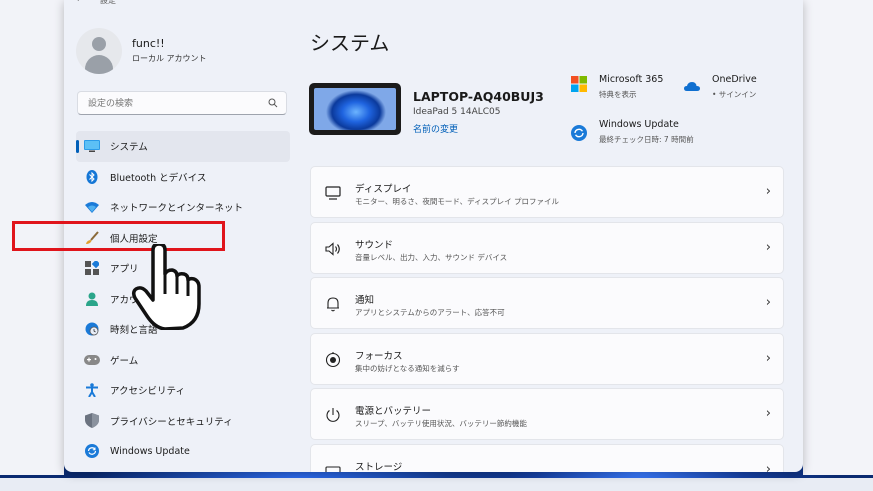 Image resolution: width=873 pixels, height=491 pixels. I want to click on card-title: 電源とバッテリー, so click(393, 411).